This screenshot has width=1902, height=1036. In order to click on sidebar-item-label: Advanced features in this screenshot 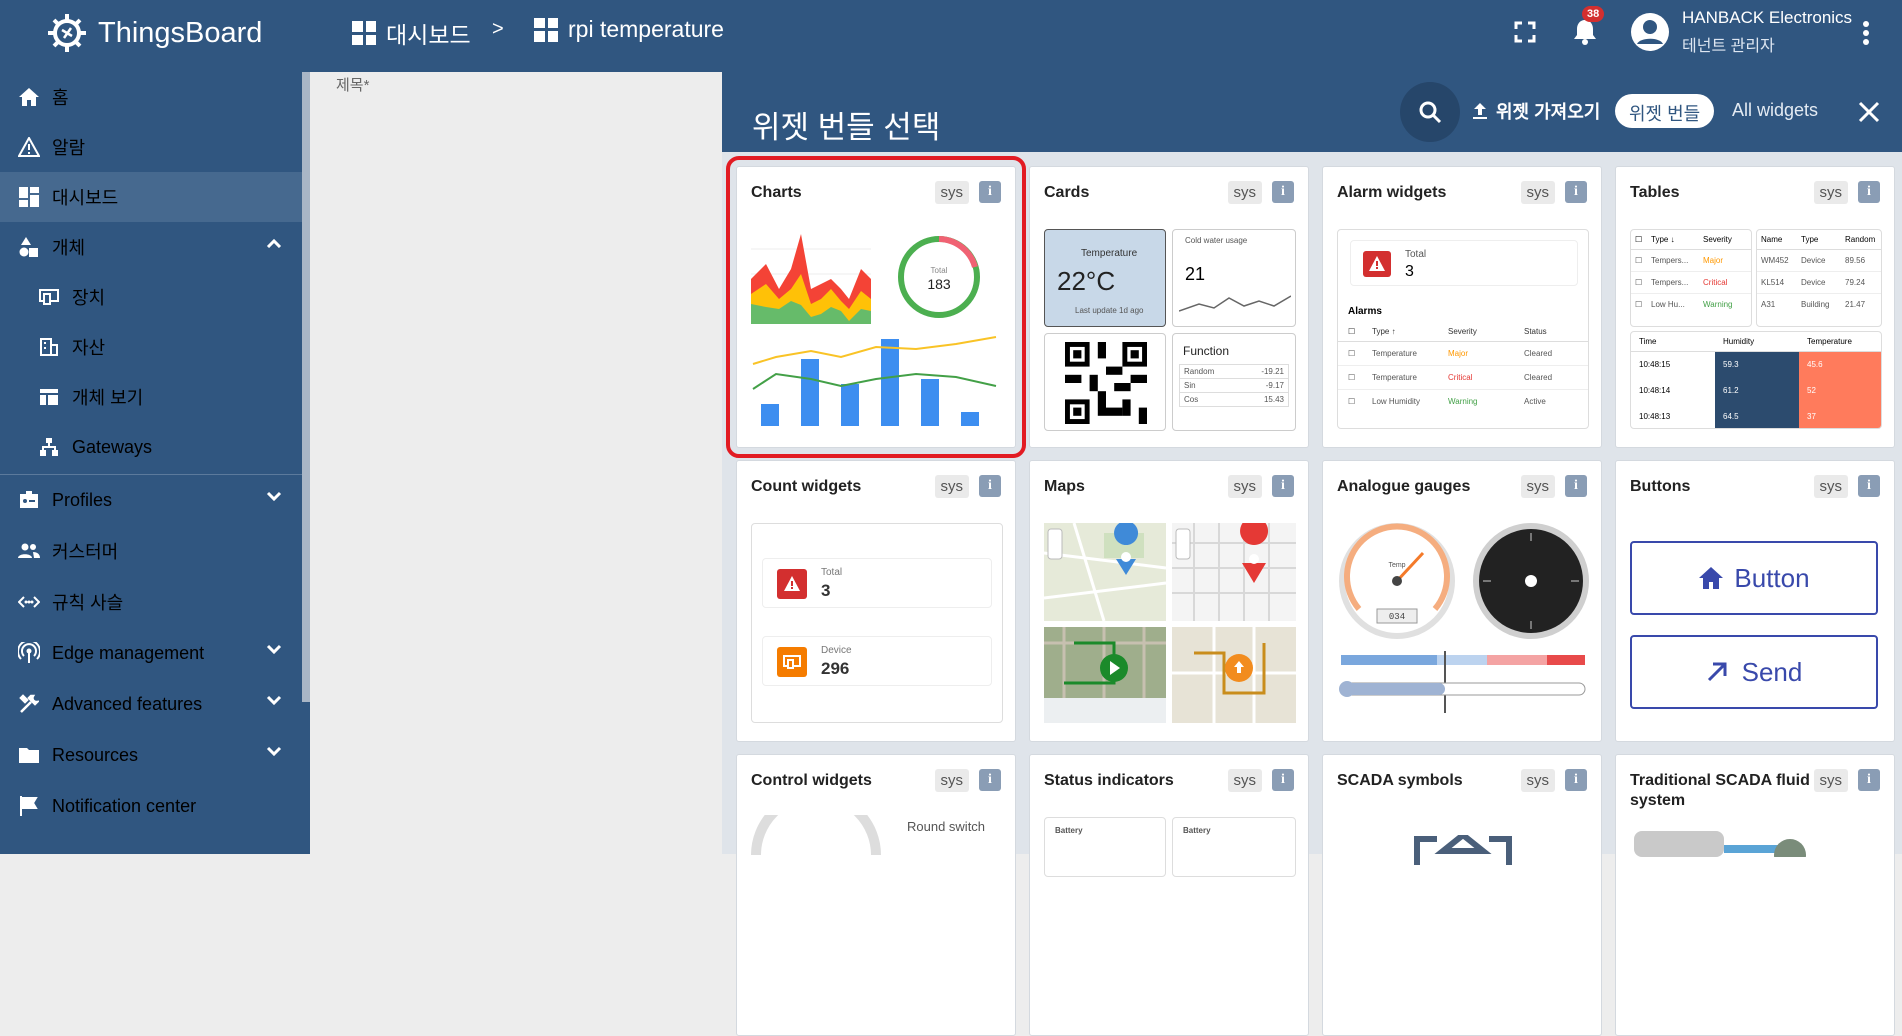, I will do `click(127, 703)`.